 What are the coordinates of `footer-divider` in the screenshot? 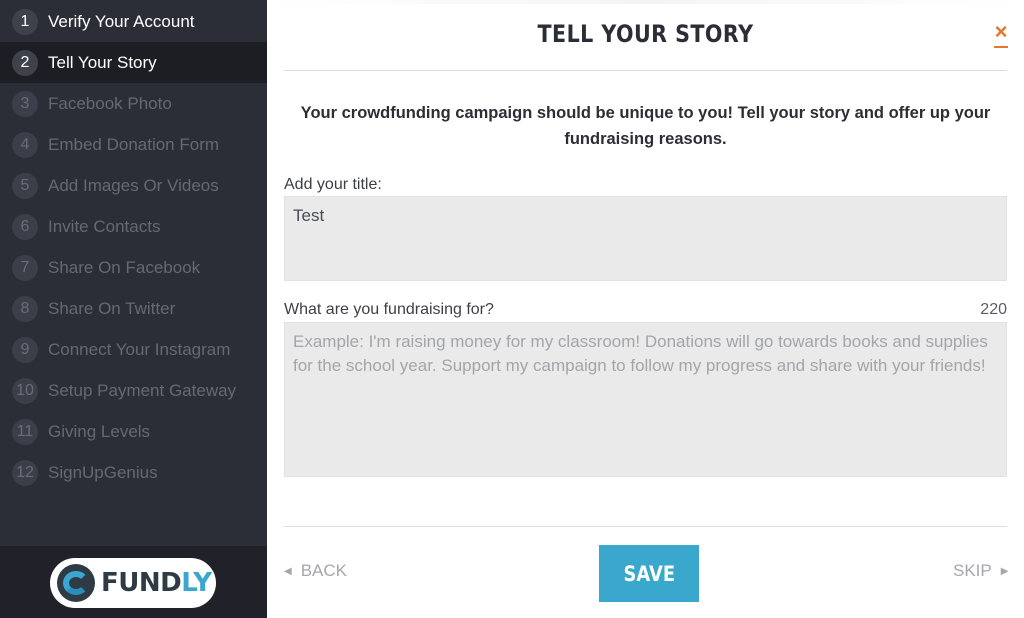 It's located at (645, 526).